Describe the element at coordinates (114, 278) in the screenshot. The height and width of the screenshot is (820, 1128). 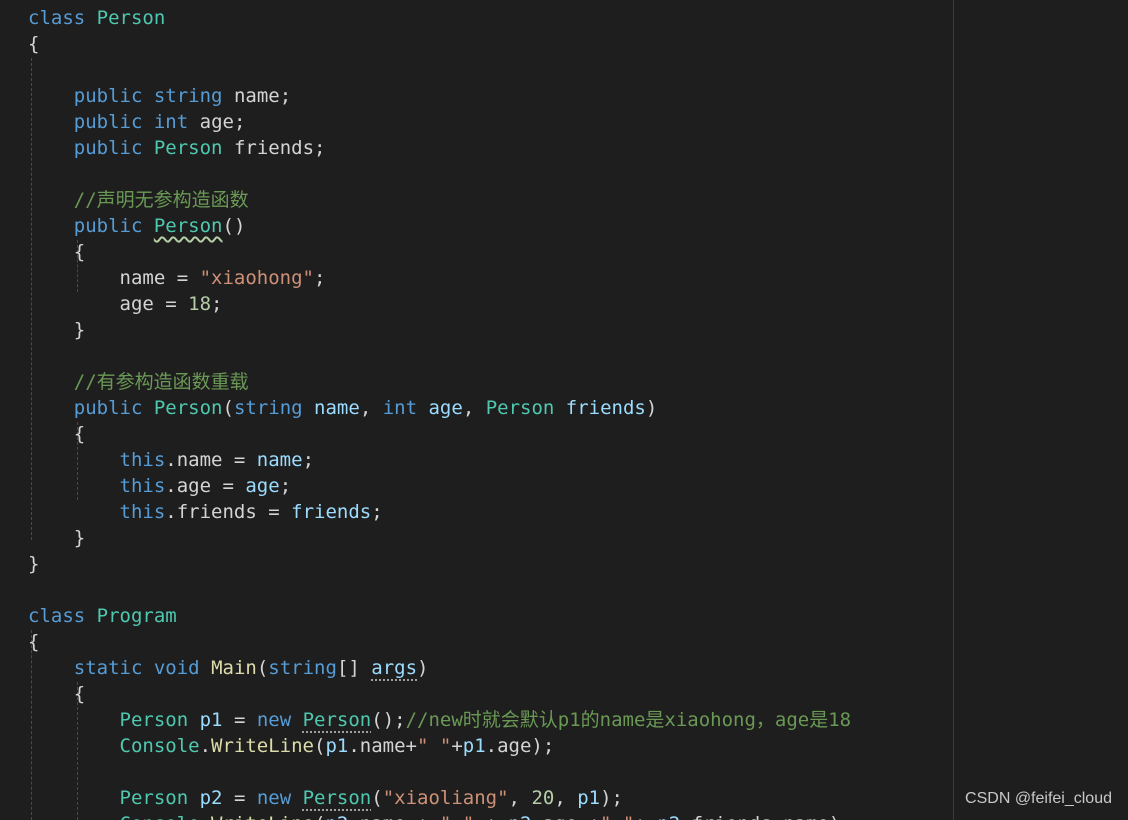
I see `code-token: name =` at that location.